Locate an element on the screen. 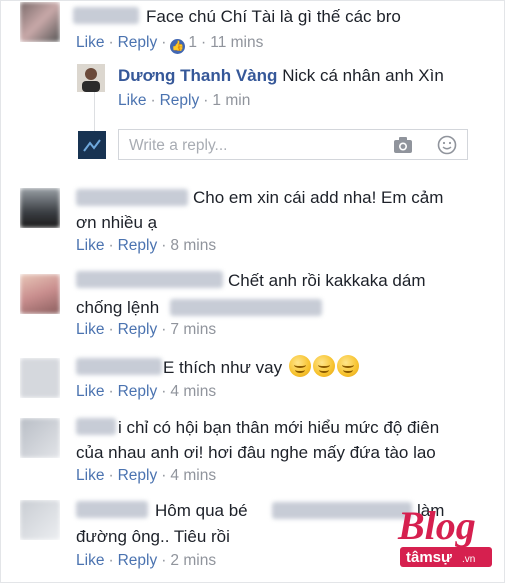  reply-box is located at coordinates (293, 144).